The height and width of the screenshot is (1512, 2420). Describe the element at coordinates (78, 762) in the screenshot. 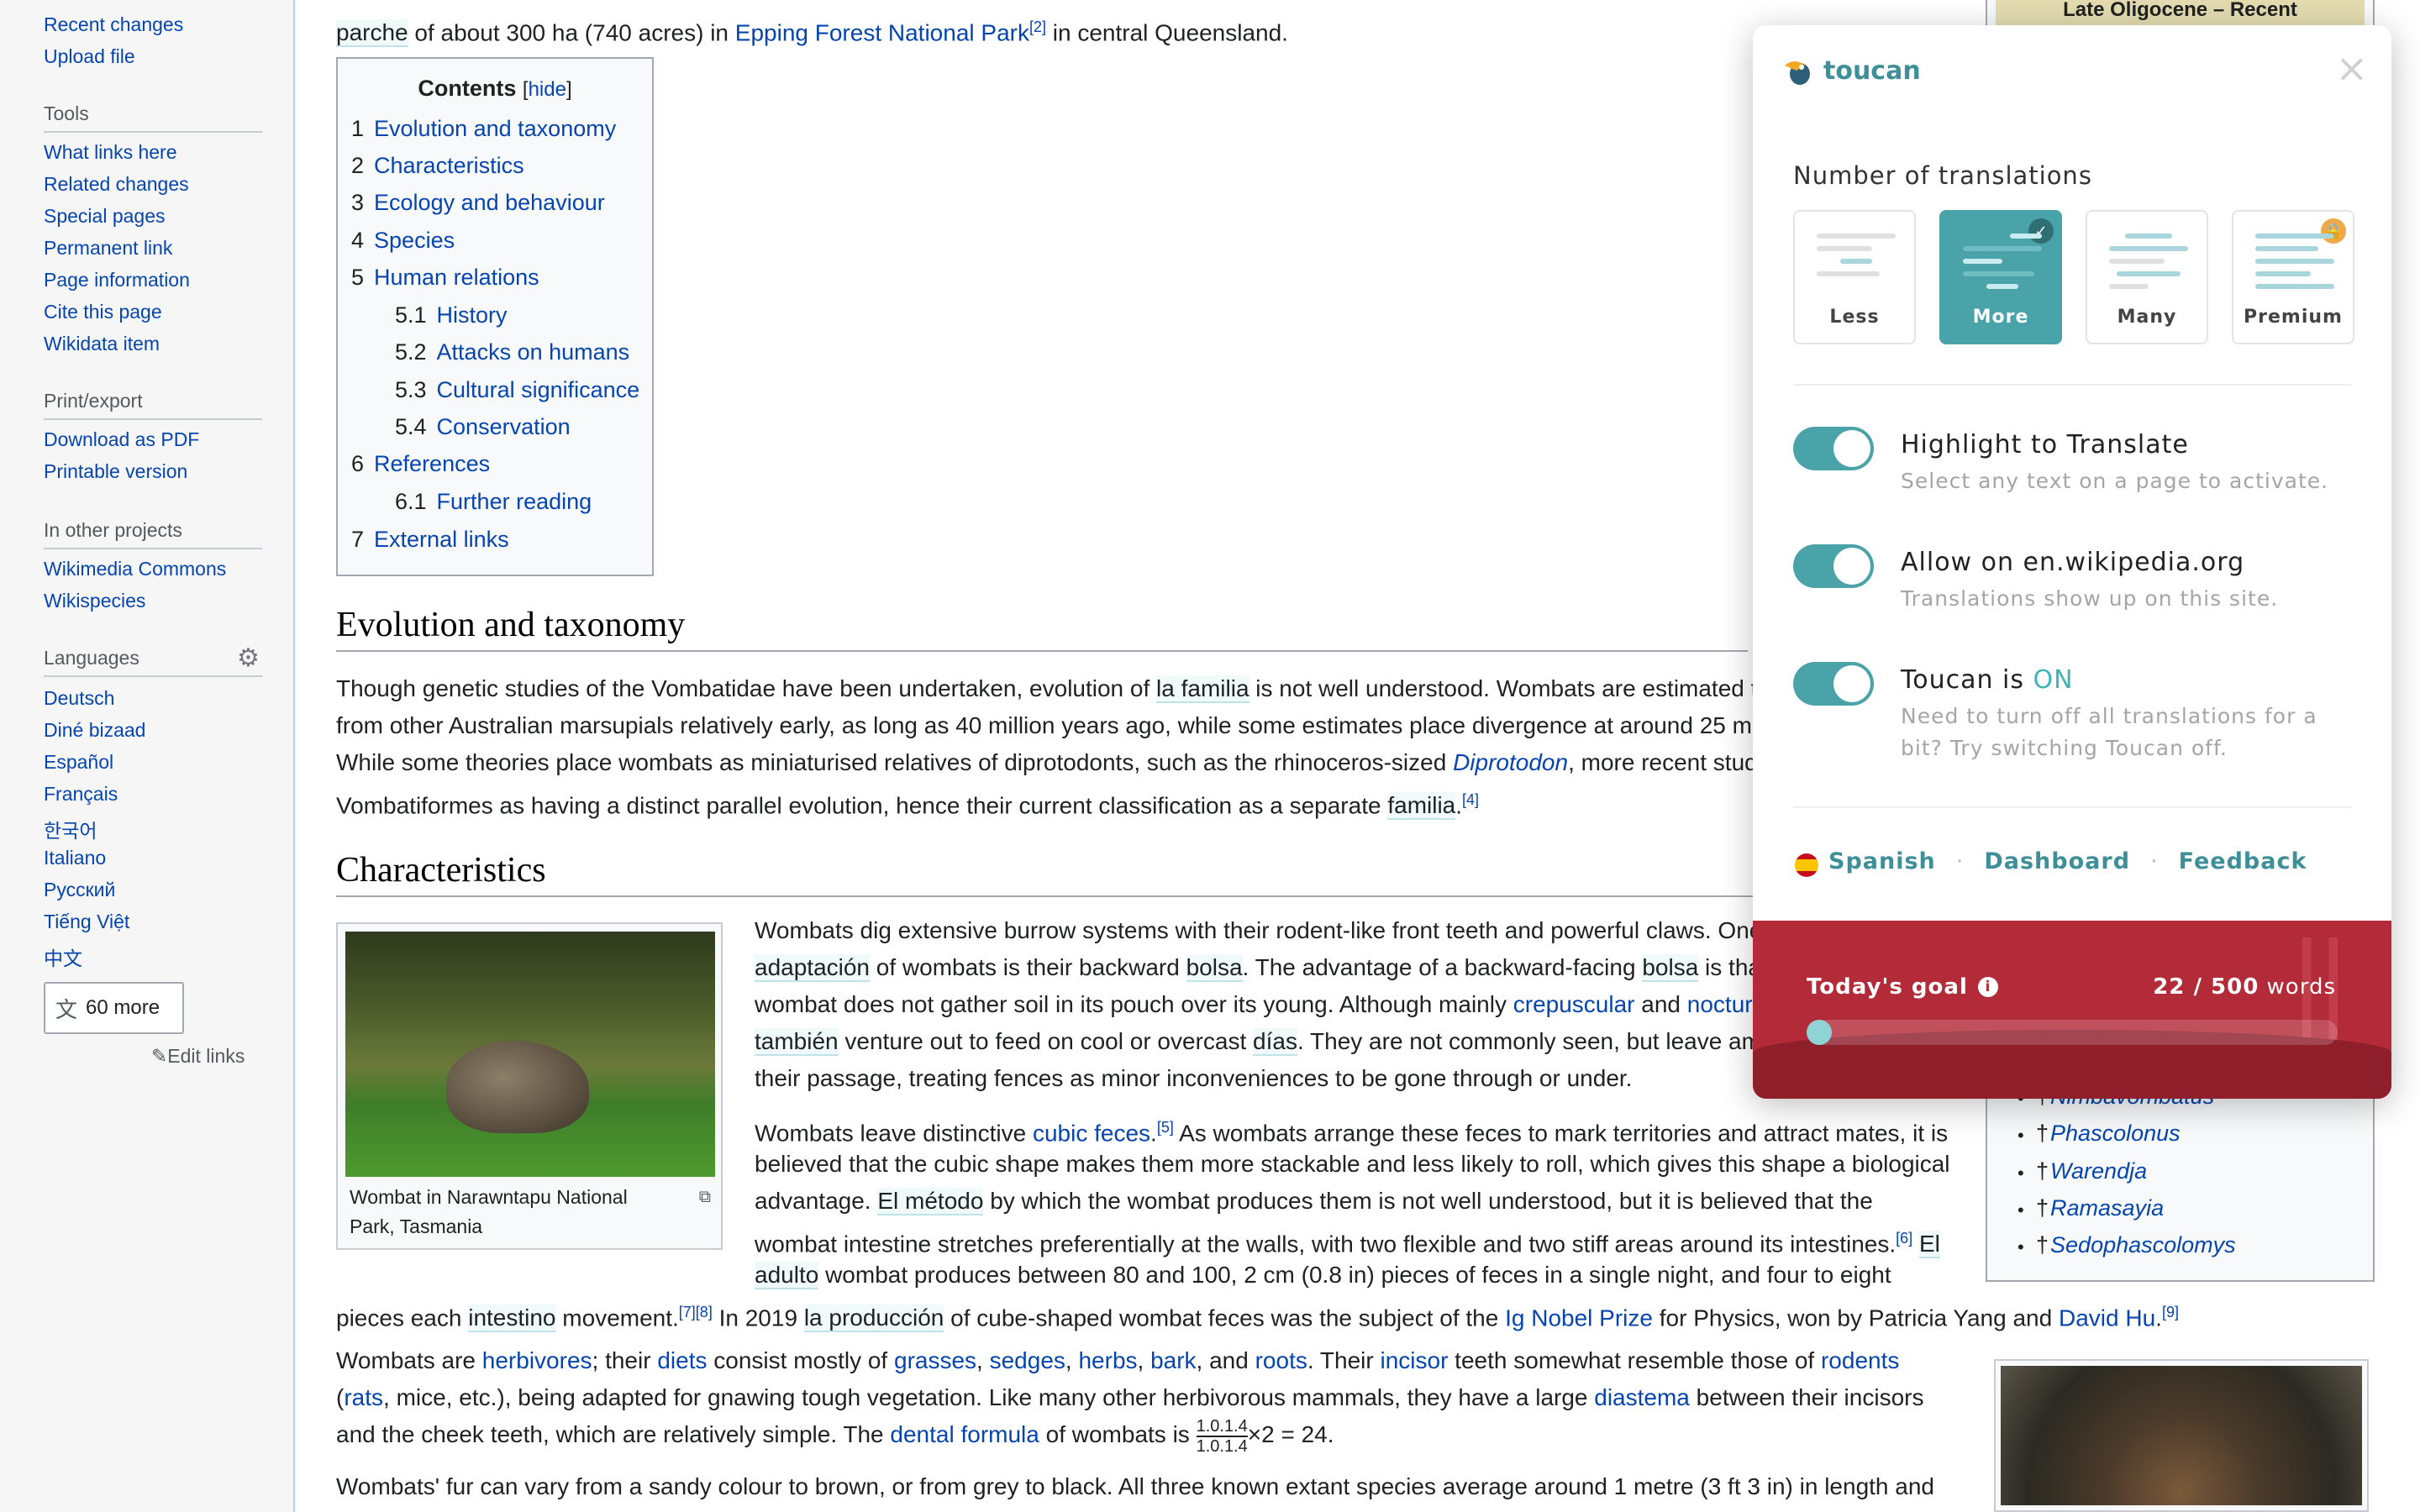

I see `sidebar-lang-espanol: Español` at that location.